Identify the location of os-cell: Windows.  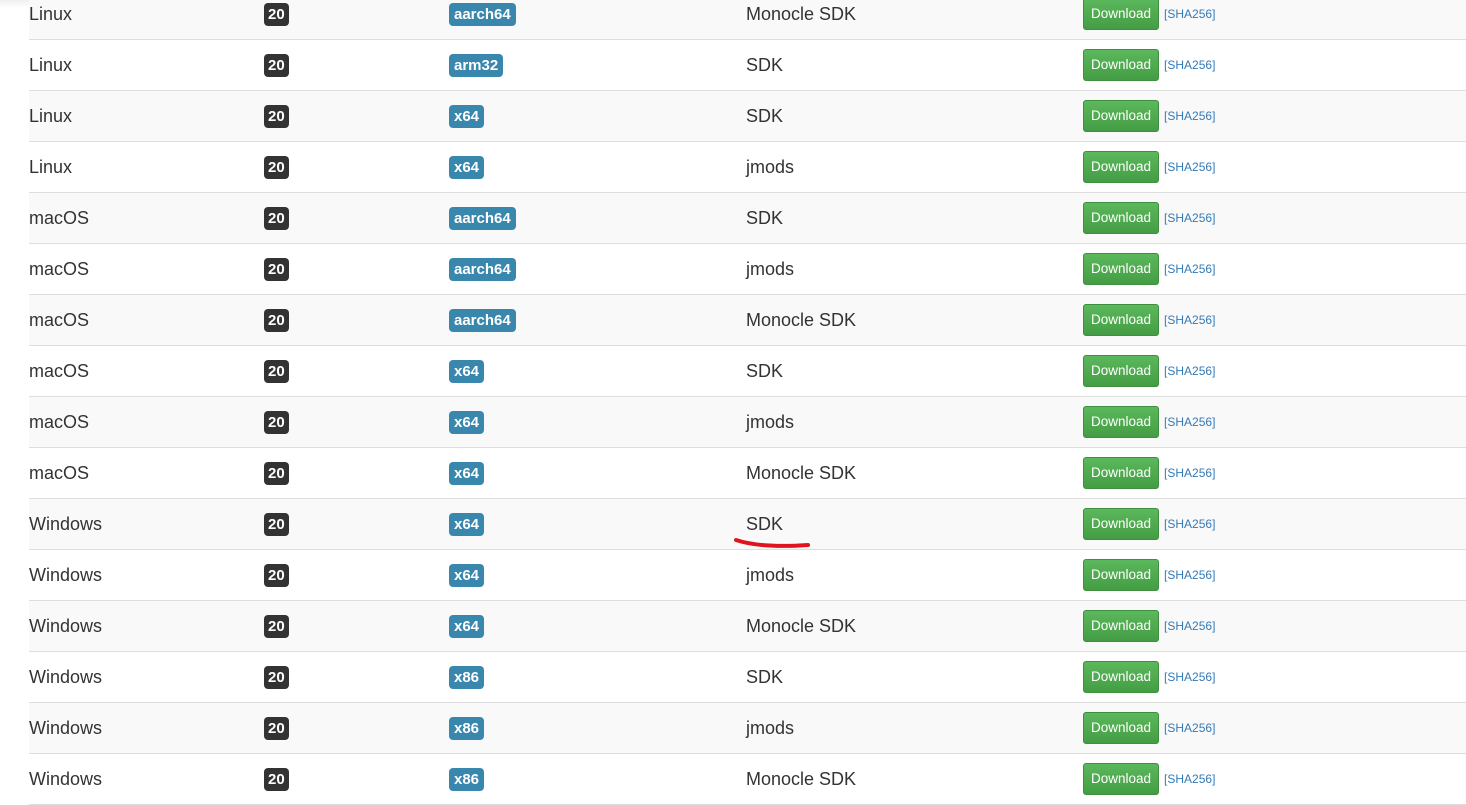
(65, 677).